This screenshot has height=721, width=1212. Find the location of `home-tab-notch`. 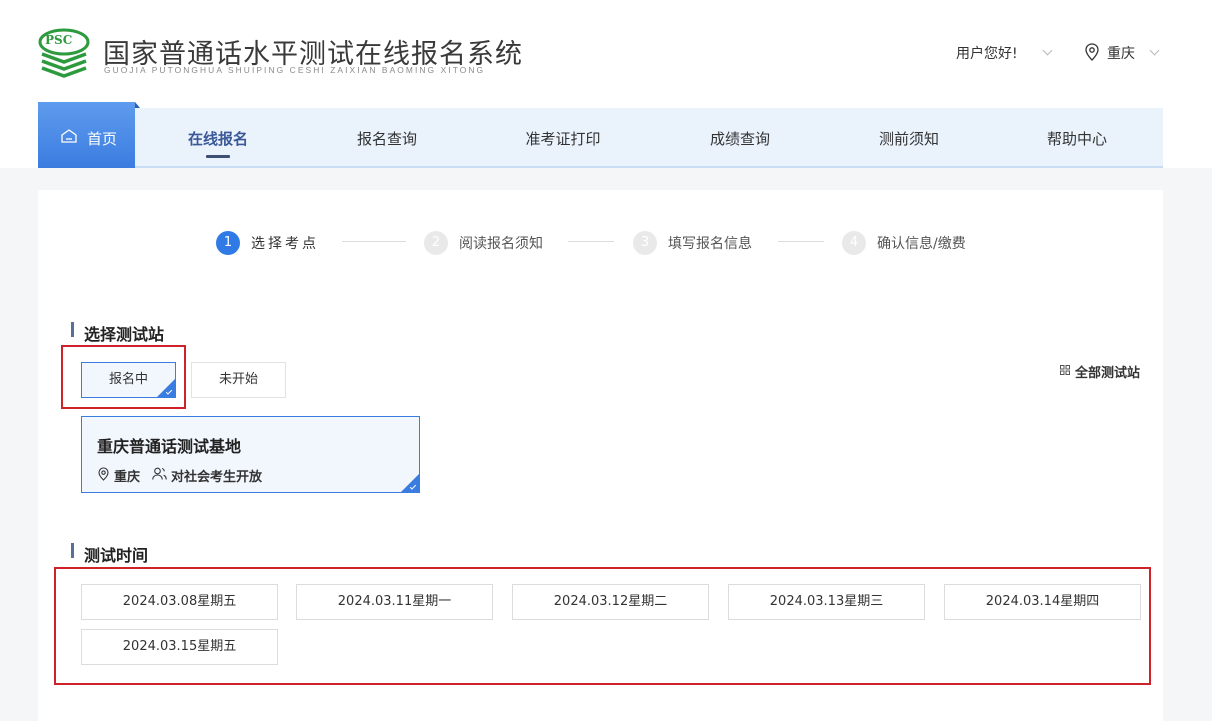

home-tab-notch is located at coordinates (137, 105).